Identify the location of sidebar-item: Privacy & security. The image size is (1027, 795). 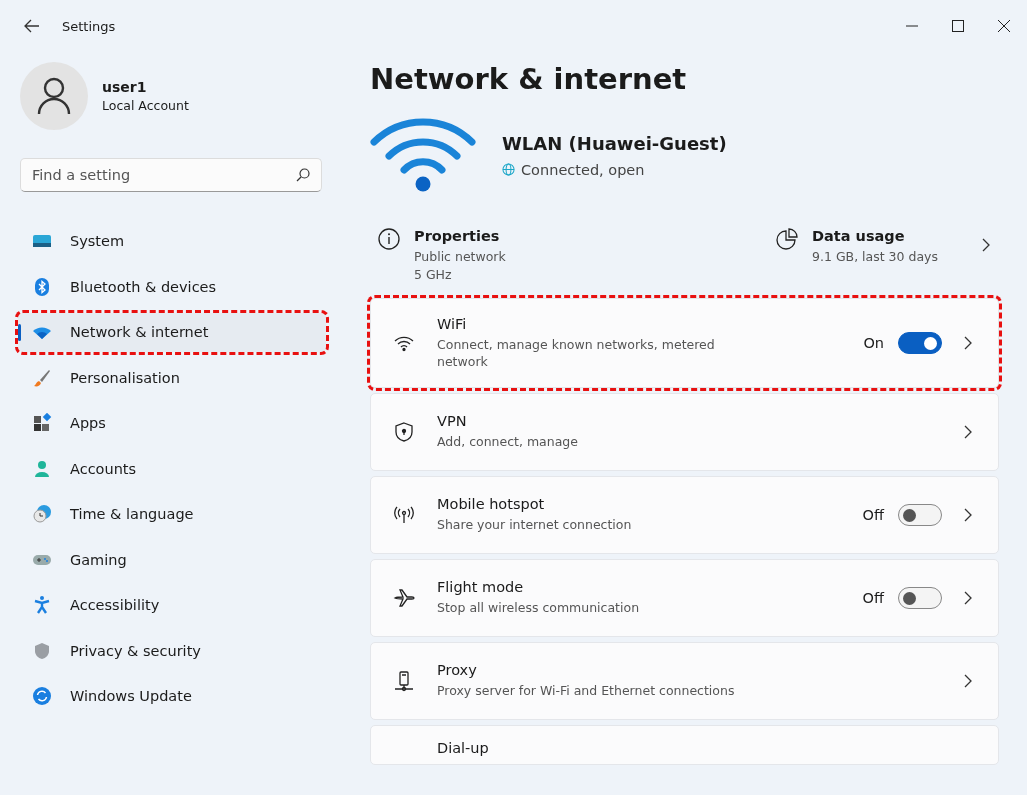
(172, 650).